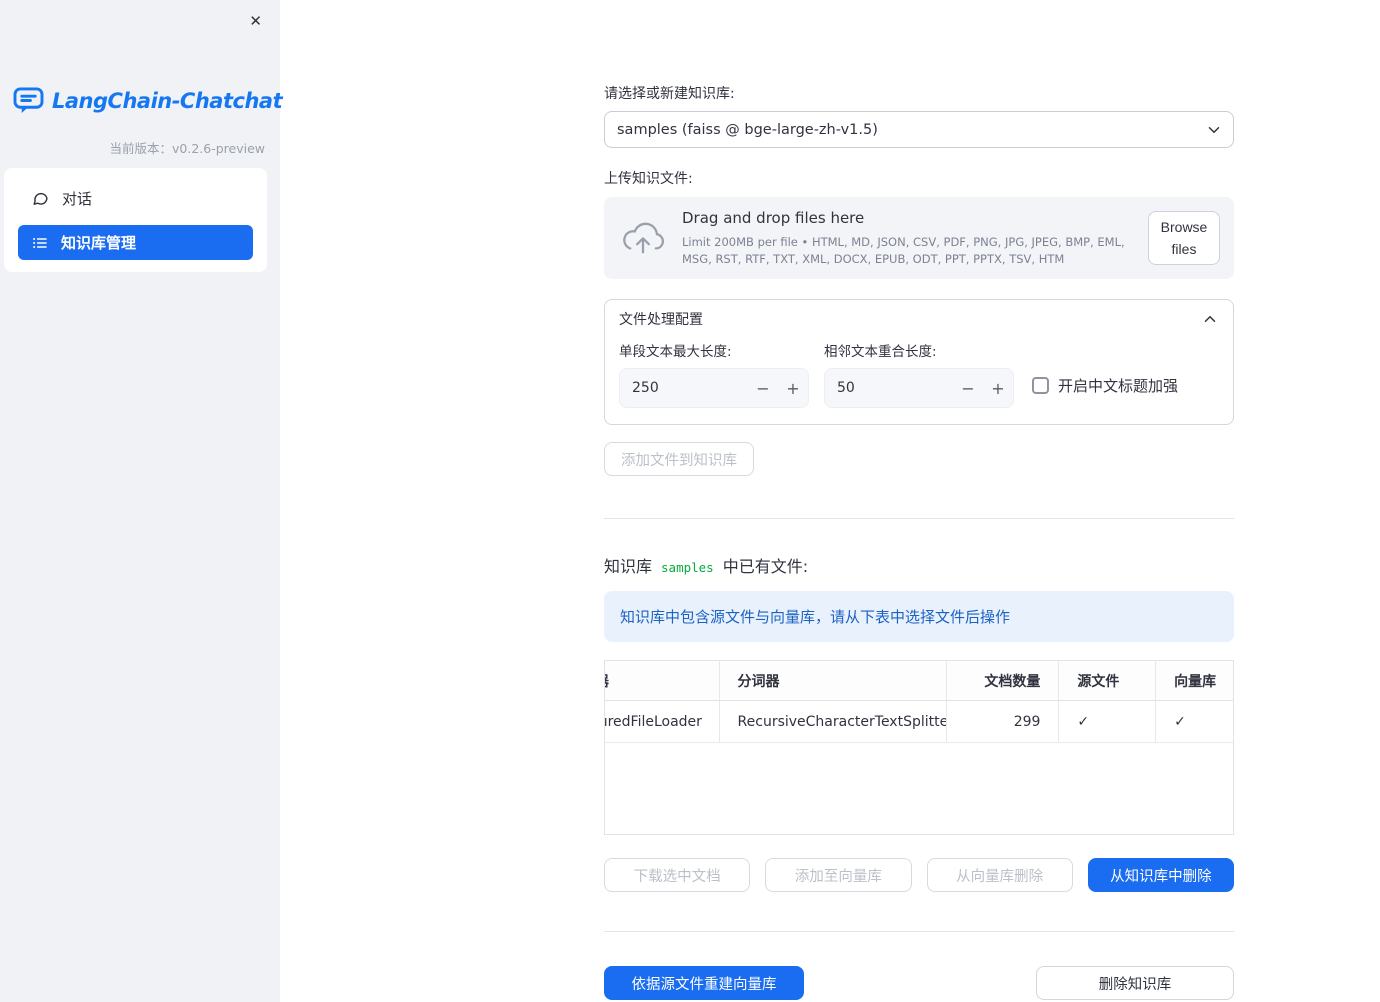  I want to click on chunk-size-group: 单段文本最大长度: 250 − +, so click(714, 374).